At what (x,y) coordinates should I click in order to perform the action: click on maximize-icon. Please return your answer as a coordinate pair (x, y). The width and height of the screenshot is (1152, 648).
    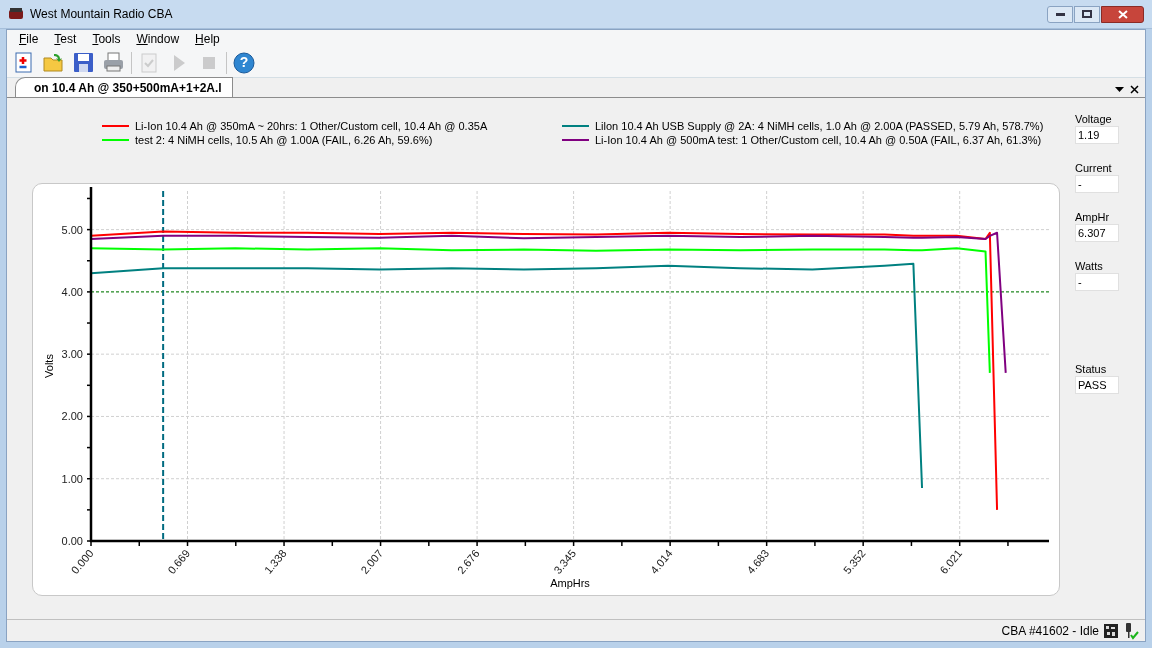
    Looking at the image, I should click on (1087, 14).